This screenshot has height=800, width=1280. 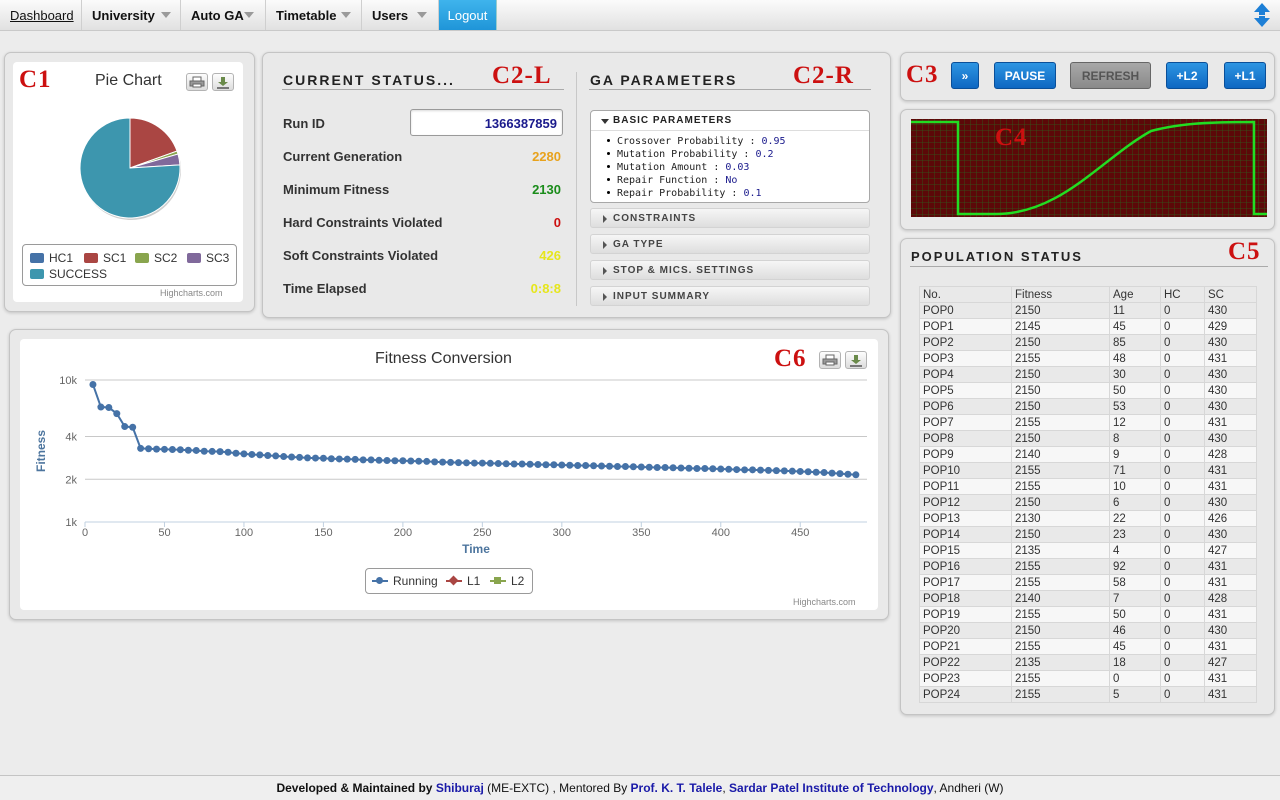 What do you see at coordinates (730, 121) in the screenshot?
I see `basic-parameters-header: BASIC PARAMETERS` at bounding box center [730, 121].